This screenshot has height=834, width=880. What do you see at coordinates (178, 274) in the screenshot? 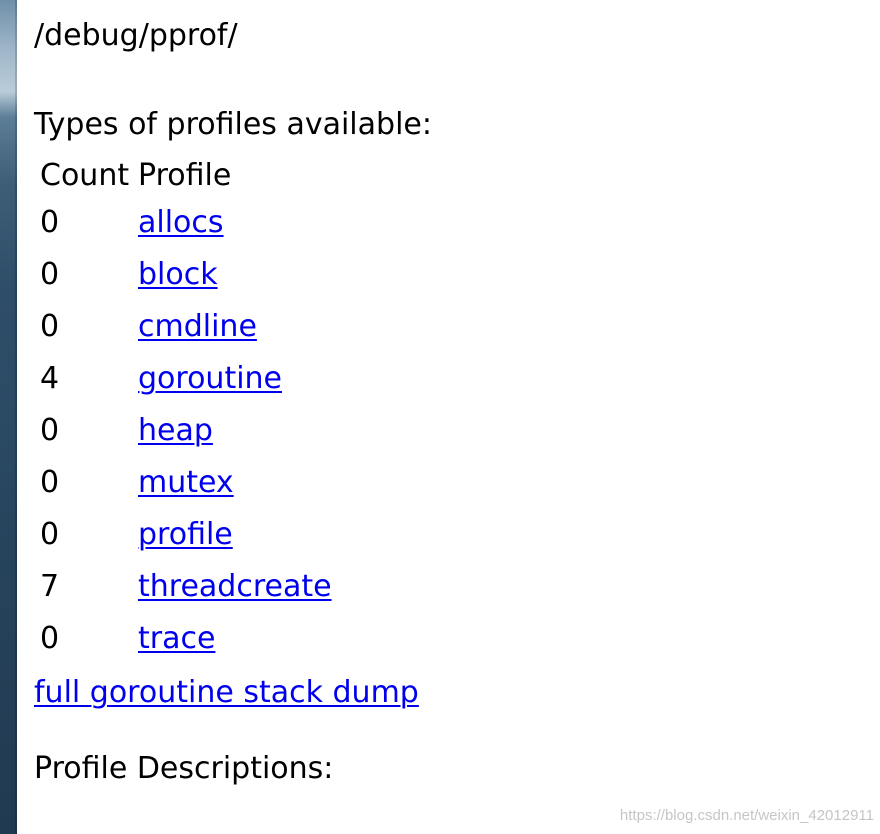
I see `profile-link-block: block` at bounding box center [178, 274].